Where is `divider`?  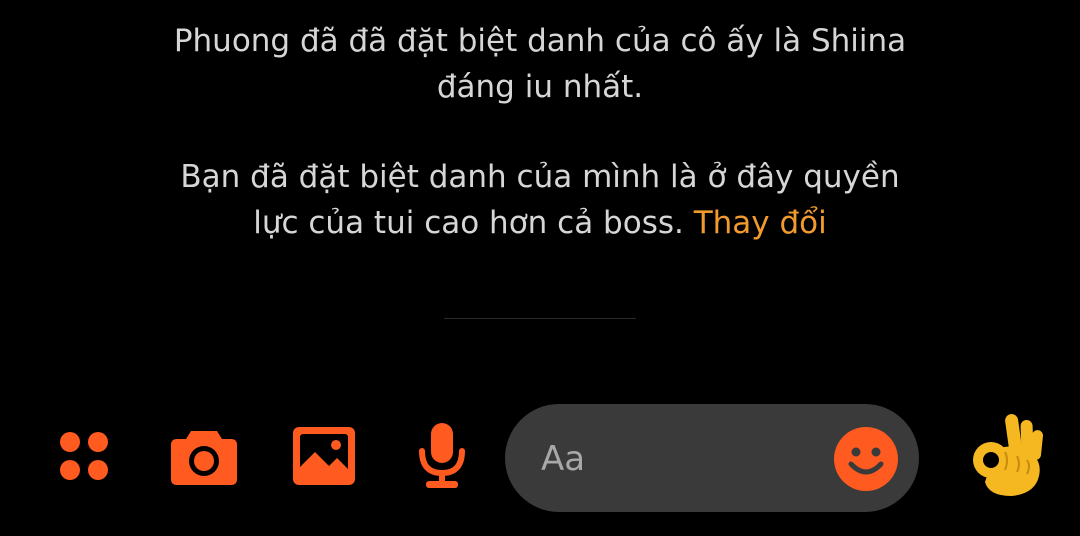 divider is located at coordinates (540, 318).